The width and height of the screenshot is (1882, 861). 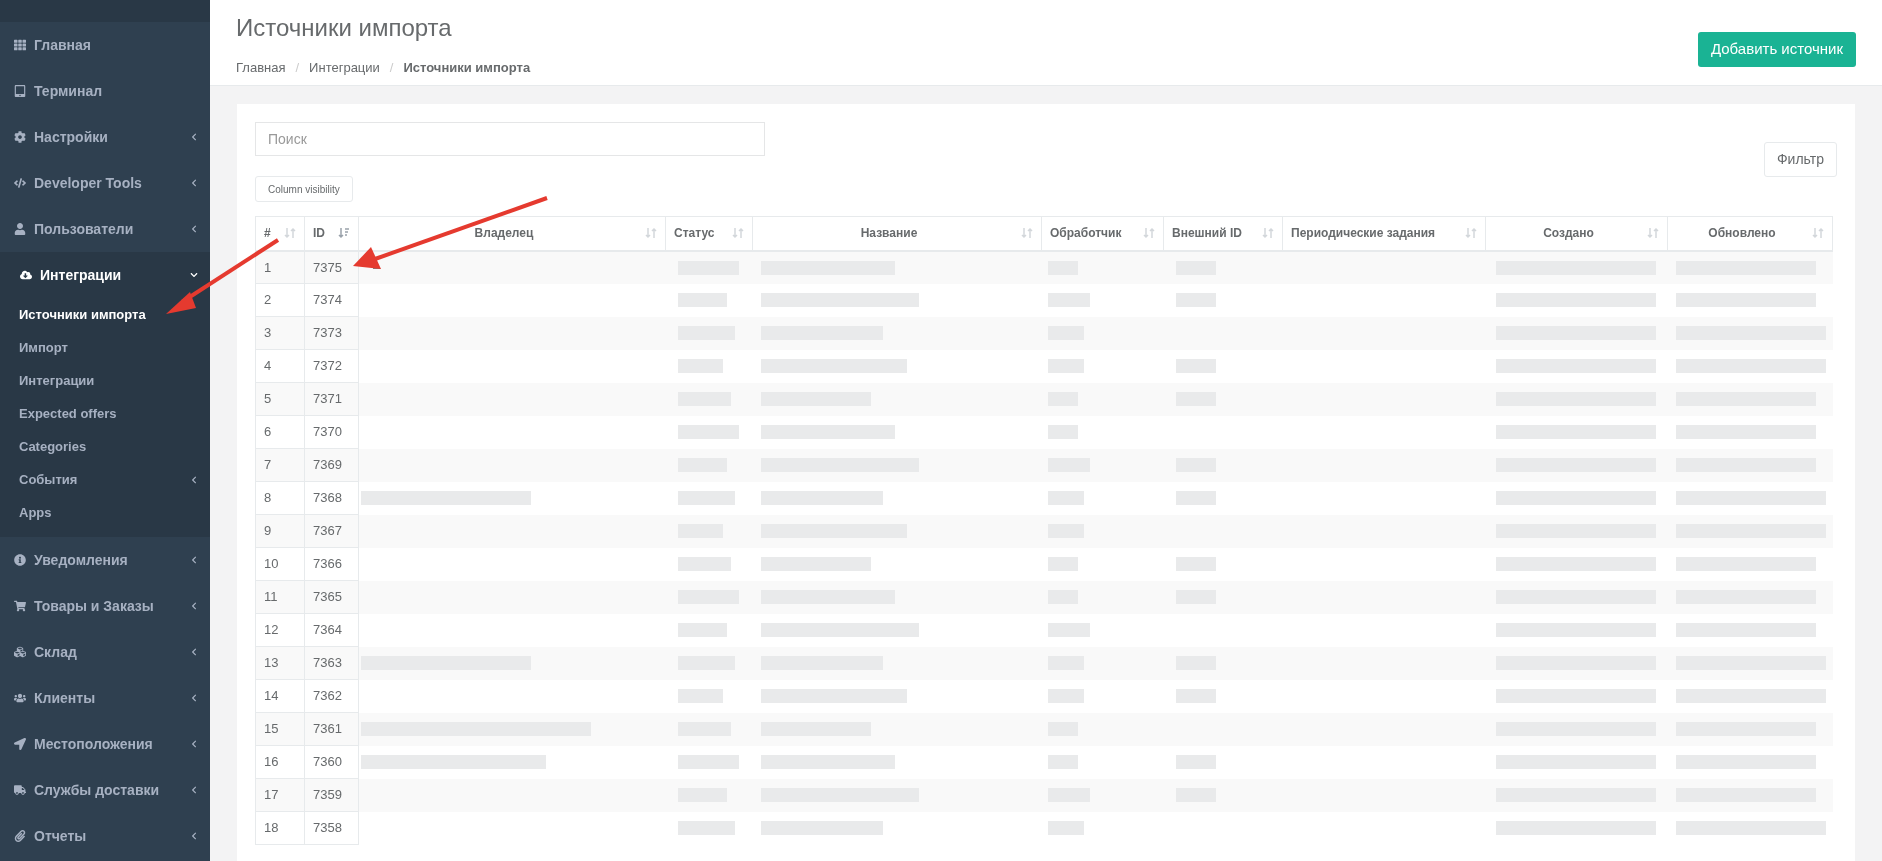 What do you see at coordinates (20, 790) in the screenshot?
I see `truck-icon` at bounding box center [20, 790].